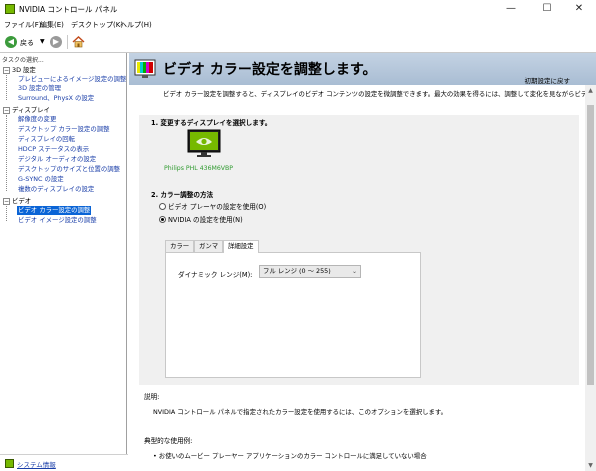 The height and width of the screenshot is (471, 596). Describe the element at coordinates (590, 245) in the screenshot. I see `scrollbar-thumb` at that location.